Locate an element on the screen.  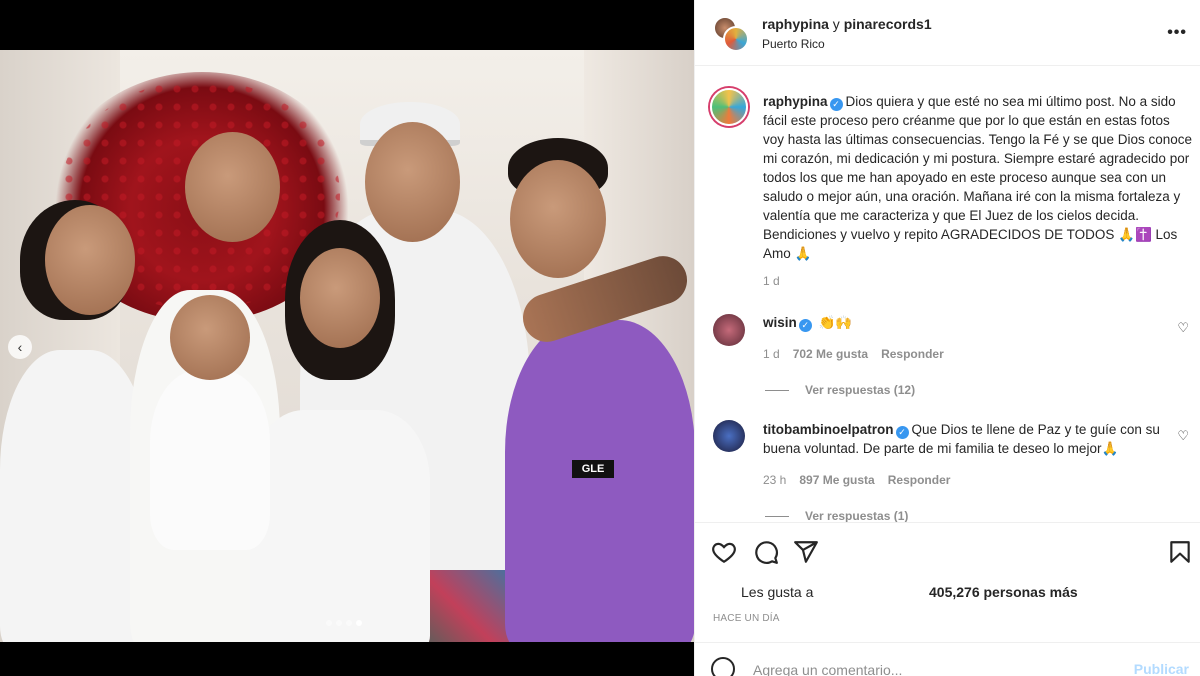
publish-button: Publicar is located at coordinates (1161, 668).